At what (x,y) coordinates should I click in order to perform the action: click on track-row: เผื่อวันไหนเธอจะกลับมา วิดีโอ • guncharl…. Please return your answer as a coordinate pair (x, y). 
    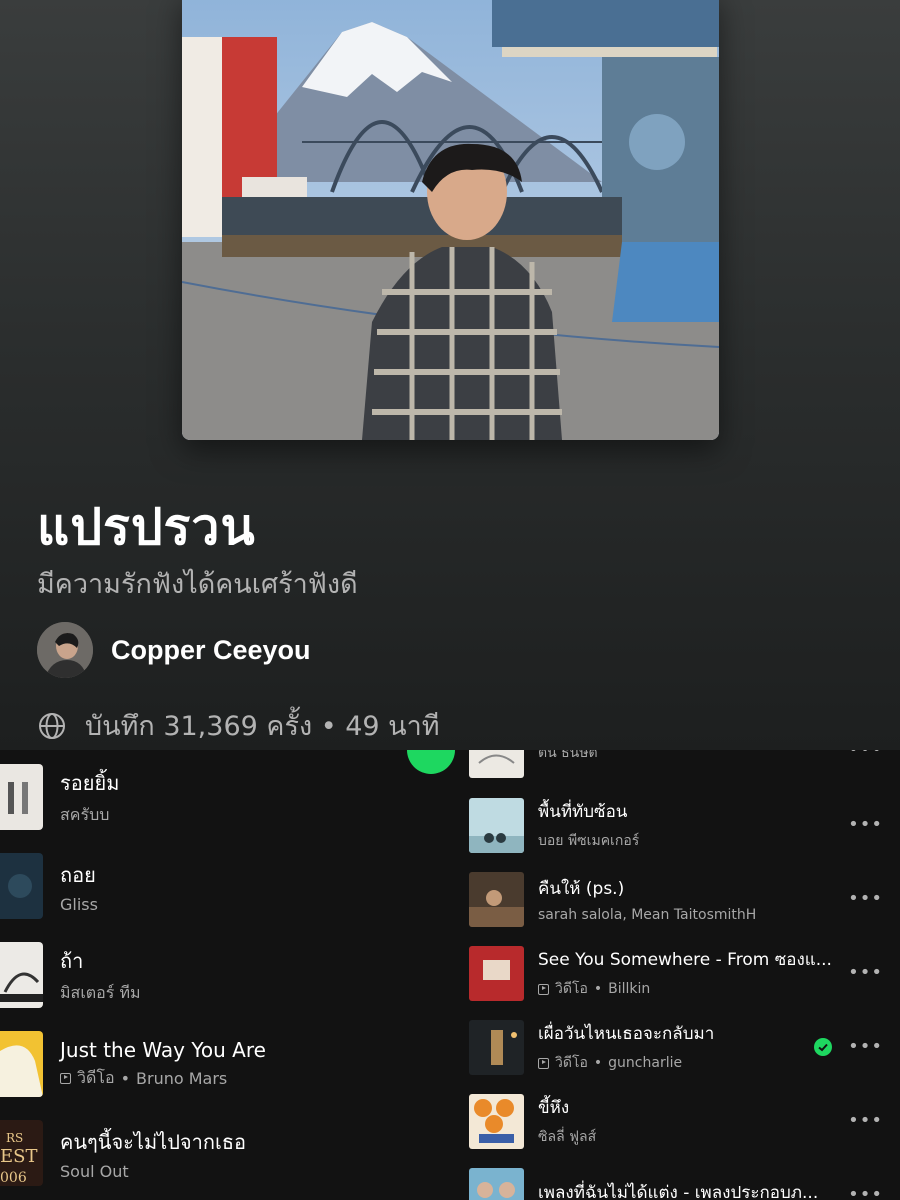
    Looking at the image, I should click on (684, 1047).